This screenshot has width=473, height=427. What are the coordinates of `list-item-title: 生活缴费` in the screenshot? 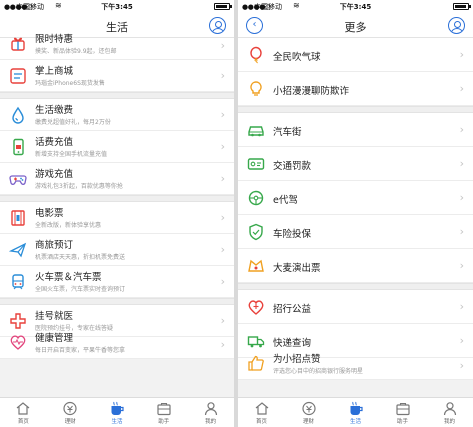 It's located at (54, 110).